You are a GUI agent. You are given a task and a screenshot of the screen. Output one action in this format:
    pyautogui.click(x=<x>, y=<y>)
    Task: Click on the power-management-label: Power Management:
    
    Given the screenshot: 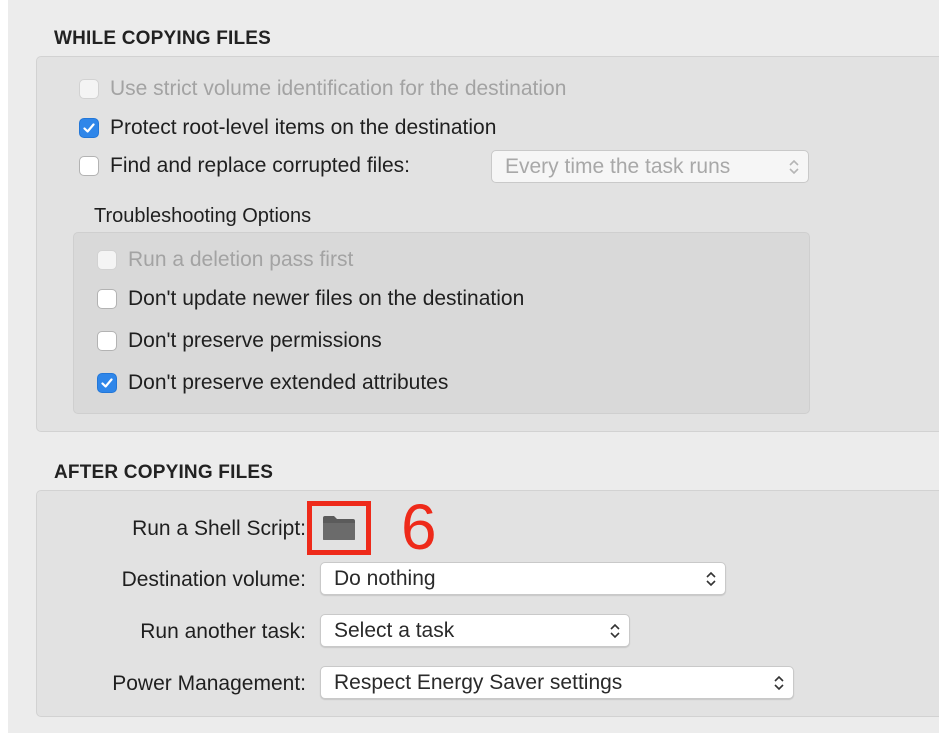 What is the action you would take?
    pyautogui.click(x=209, y=683)
    